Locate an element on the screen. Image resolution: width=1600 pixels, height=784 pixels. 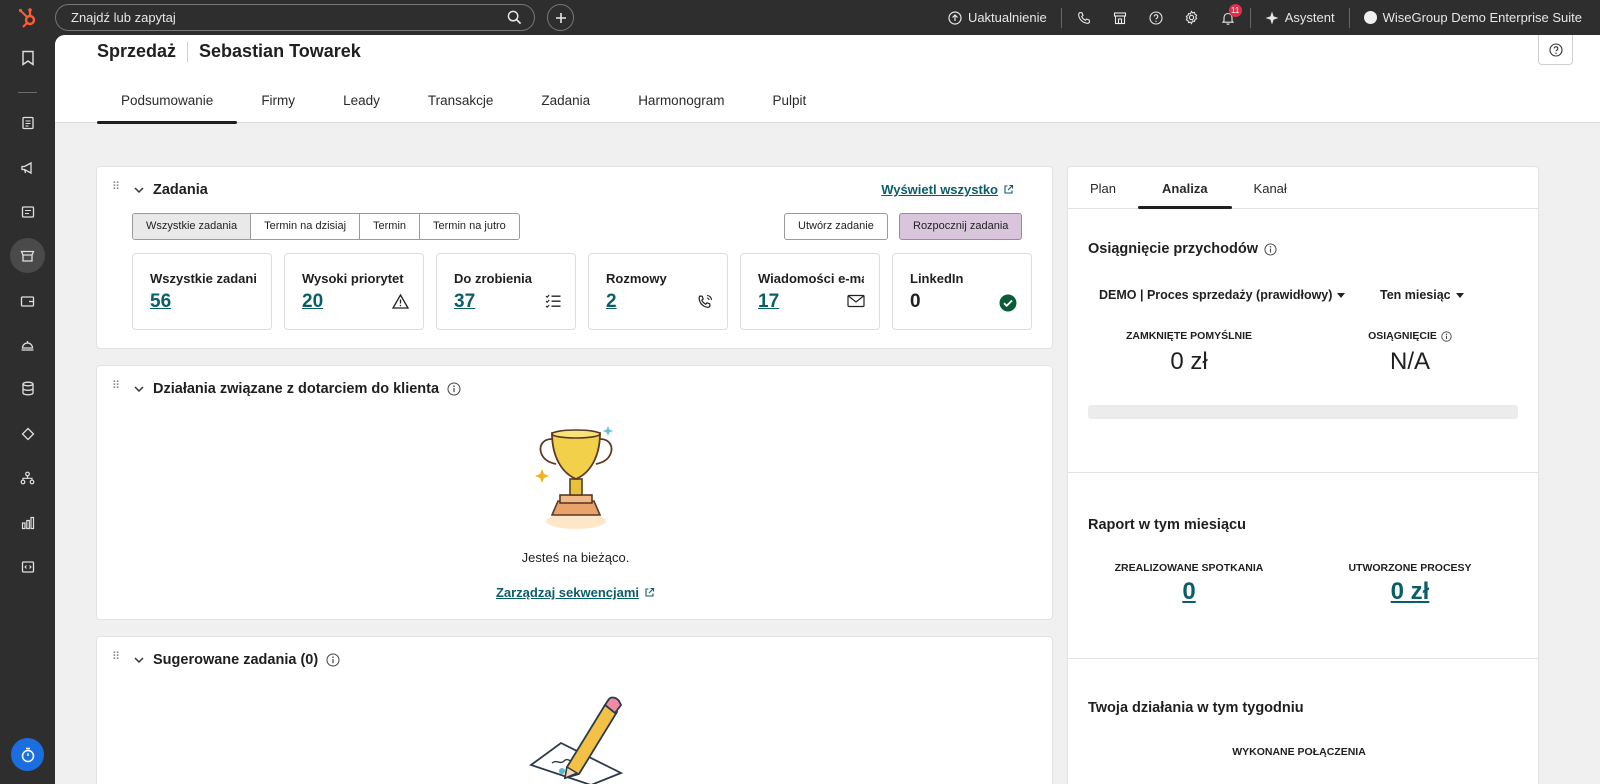
meetings-label: ZREALIZOWANE SPOTKANIA is located at coordinates (1189, 568).